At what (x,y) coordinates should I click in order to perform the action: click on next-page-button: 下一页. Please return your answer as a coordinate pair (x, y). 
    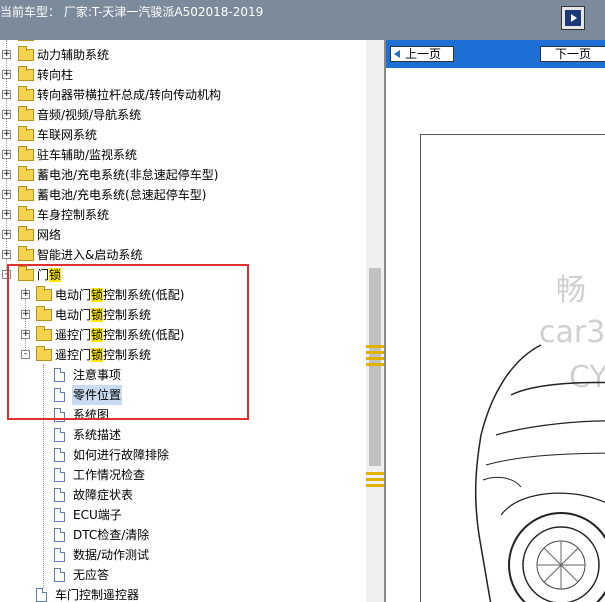
    Looking at the image, I should click on (572, 54).